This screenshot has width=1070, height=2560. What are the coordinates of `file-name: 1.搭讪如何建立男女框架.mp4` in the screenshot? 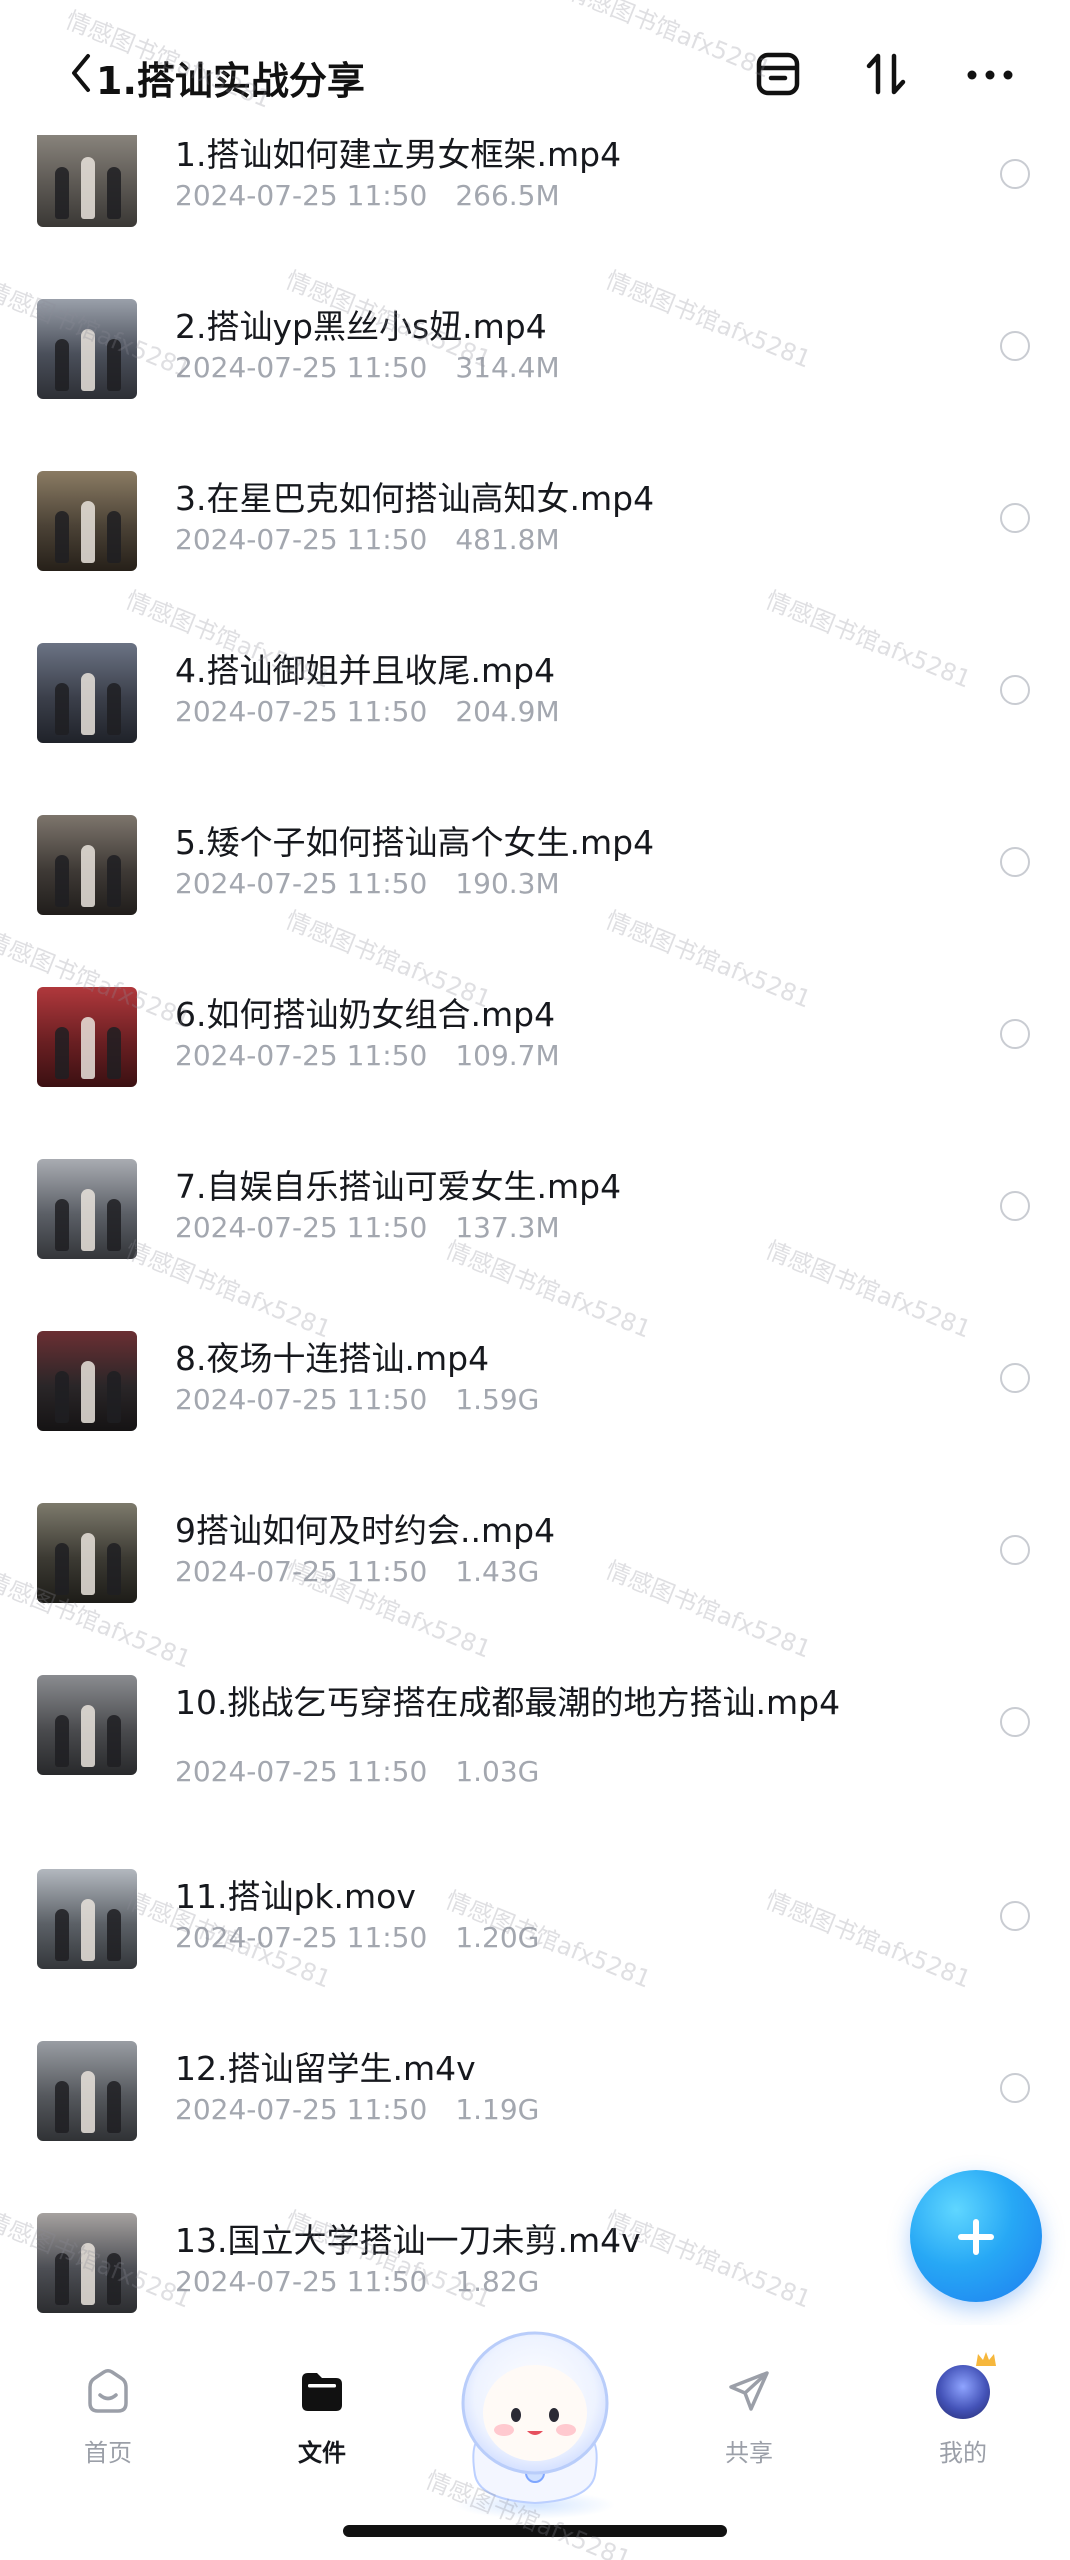 It's located at (398, 154).